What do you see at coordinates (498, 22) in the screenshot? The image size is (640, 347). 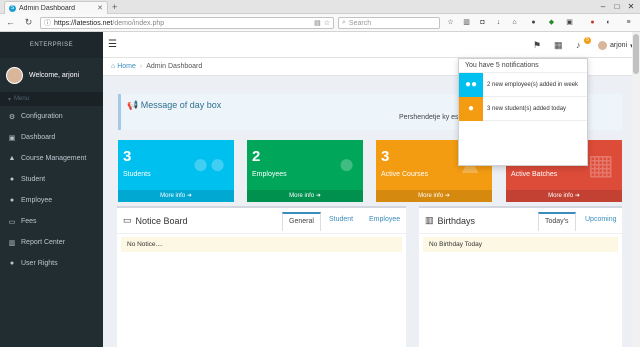 I see `download-icon: ↓` at bounding box center [498, 22].